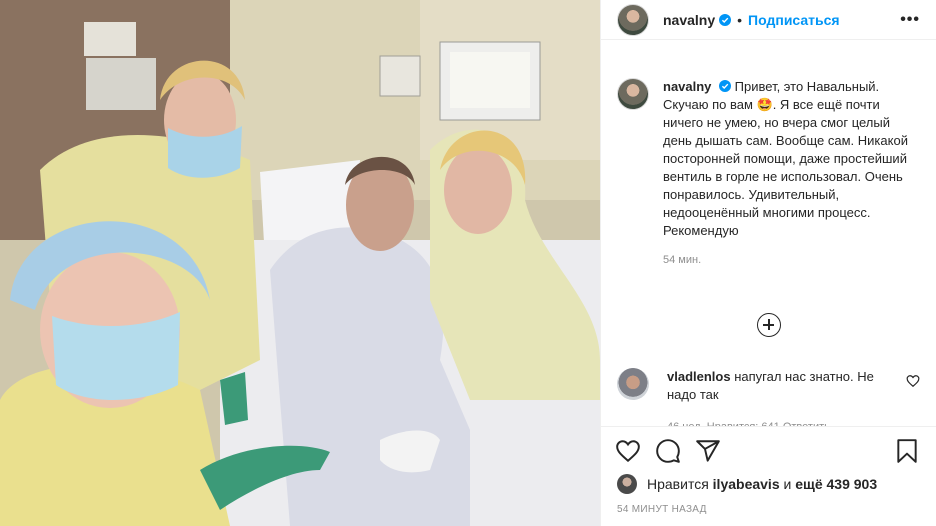 The height and width of the screenshot is (526, 936). Describe the element at coordinates (907, 451) in the screenshot. I see `bookmark-icon` at that location.